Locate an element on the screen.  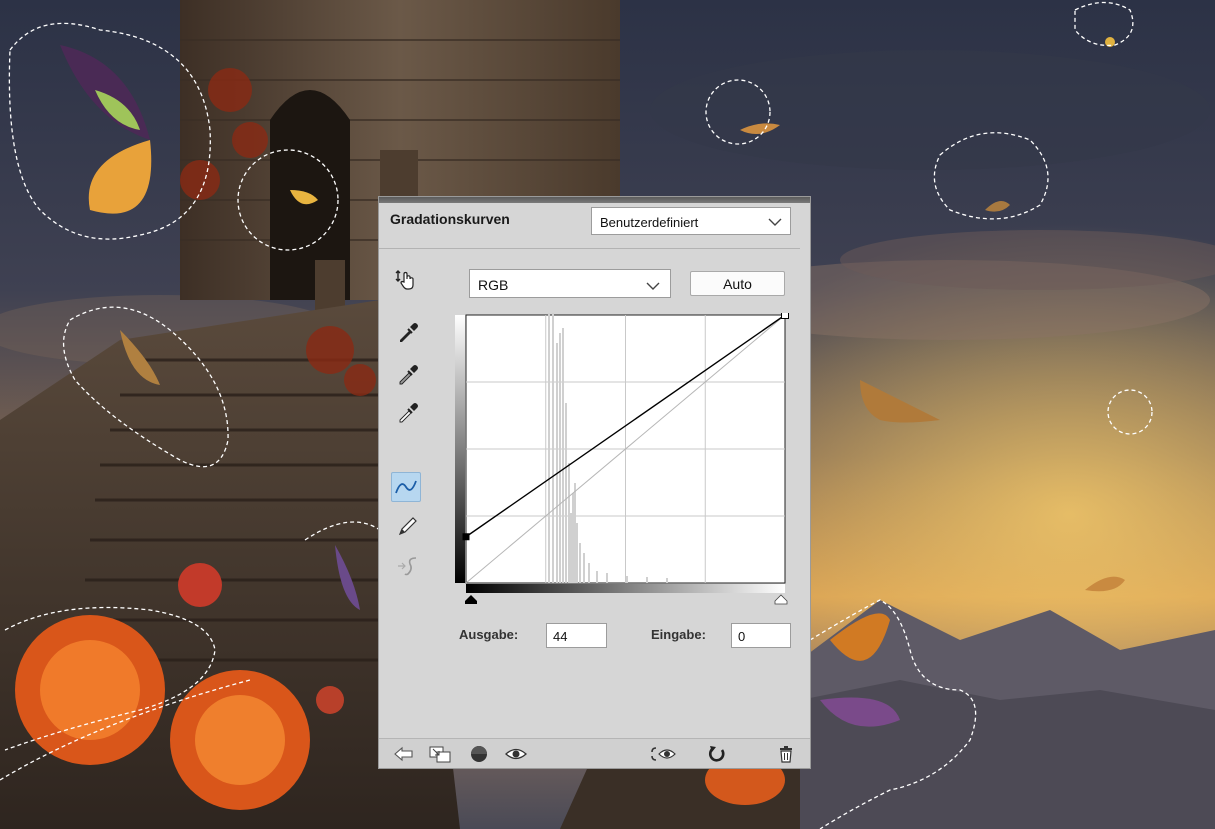
white-point-eyedropper-icon is located at coordinates (408, 412).